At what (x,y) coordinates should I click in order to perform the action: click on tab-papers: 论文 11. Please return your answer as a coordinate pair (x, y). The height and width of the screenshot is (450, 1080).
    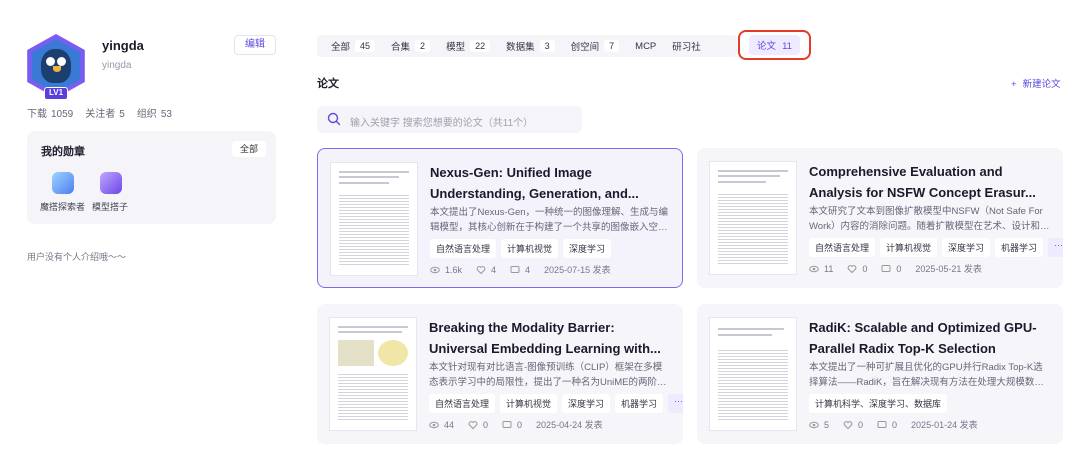
    Looking at the image, I should click on (774, 45).